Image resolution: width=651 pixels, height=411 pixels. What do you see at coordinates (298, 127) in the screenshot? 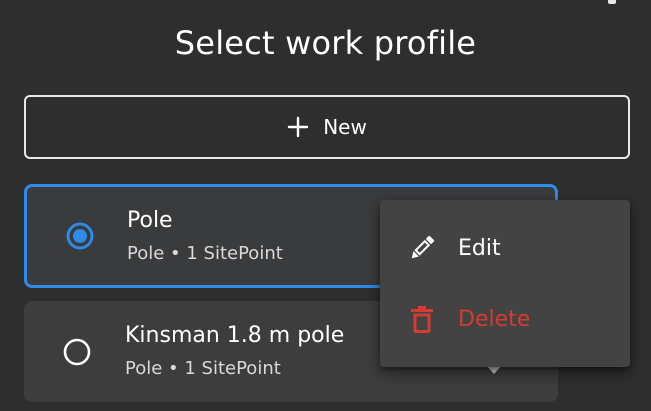
I see `plus-icon` at bounding box center [298, 127].